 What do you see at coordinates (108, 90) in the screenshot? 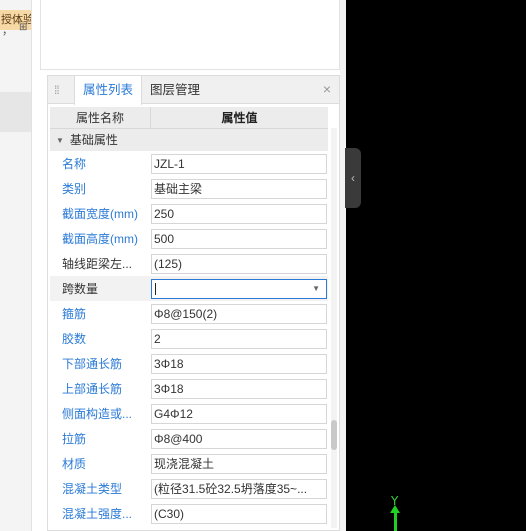
I see `tab-property-list: 属性列表` at bounding box center [108, 90].